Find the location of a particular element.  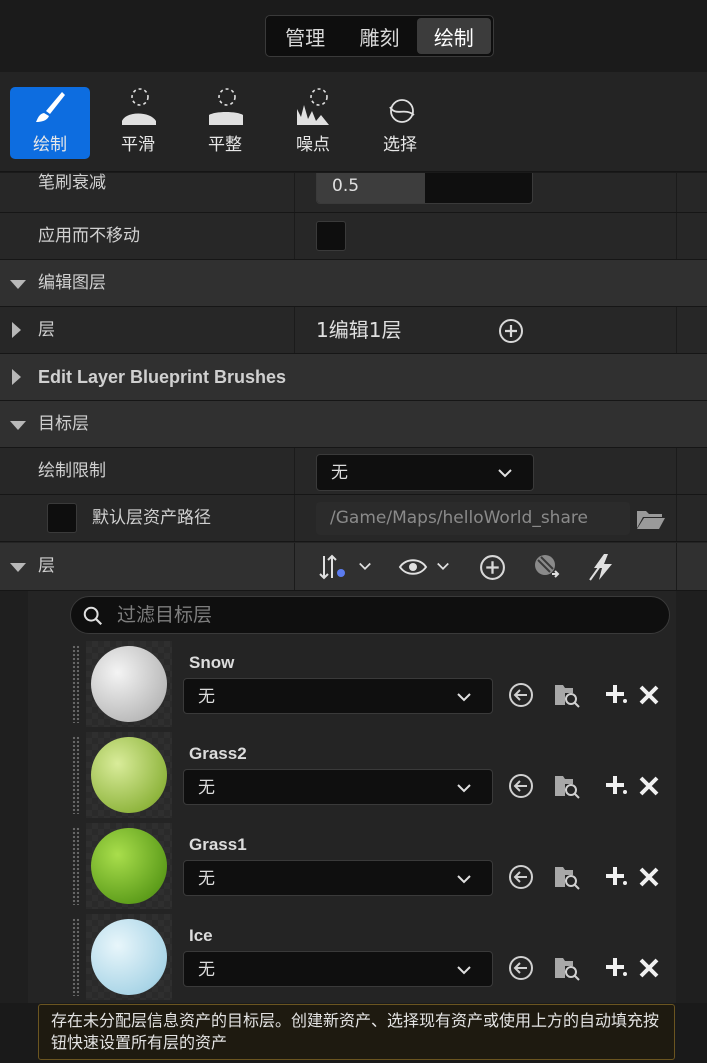

smooth-icon is located at coordinates (139, 106).